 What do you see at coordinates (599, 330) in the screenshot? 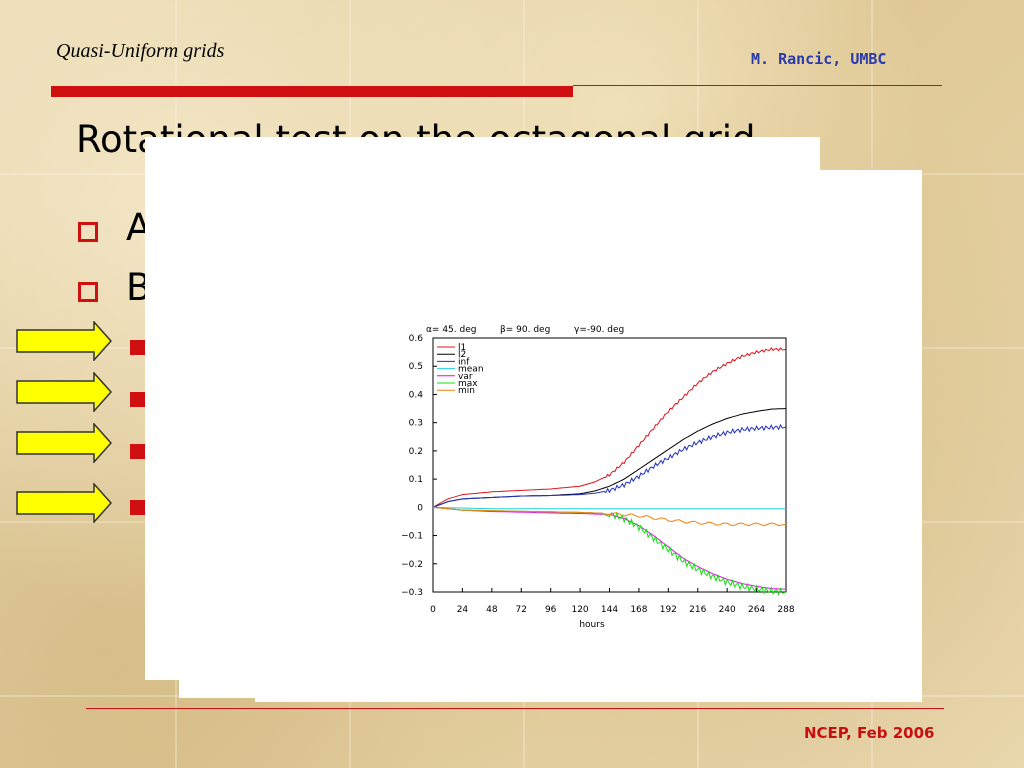
I see `chart-param-gamma: γ=-90. deg` at bounding box center [599, 330].